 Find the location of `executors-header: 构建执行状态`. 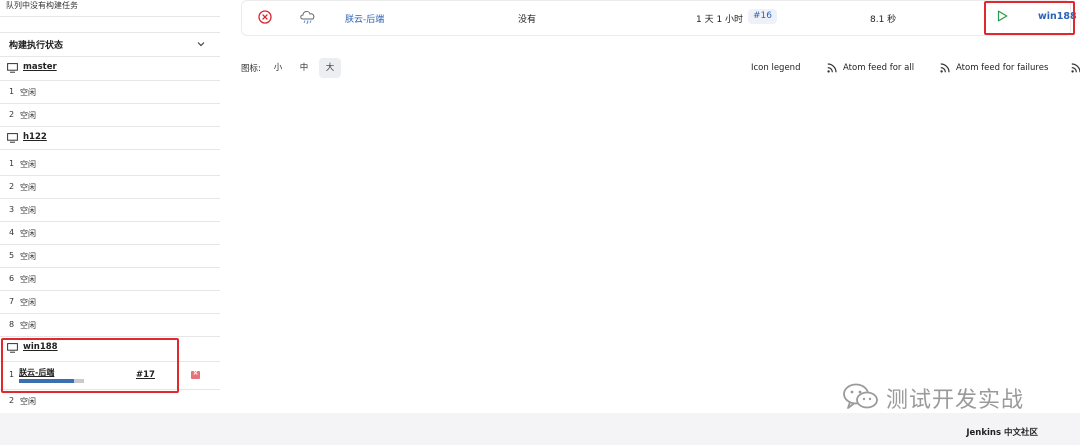

executors-header: 构建执行状态 is located at coordinates (110, 44).